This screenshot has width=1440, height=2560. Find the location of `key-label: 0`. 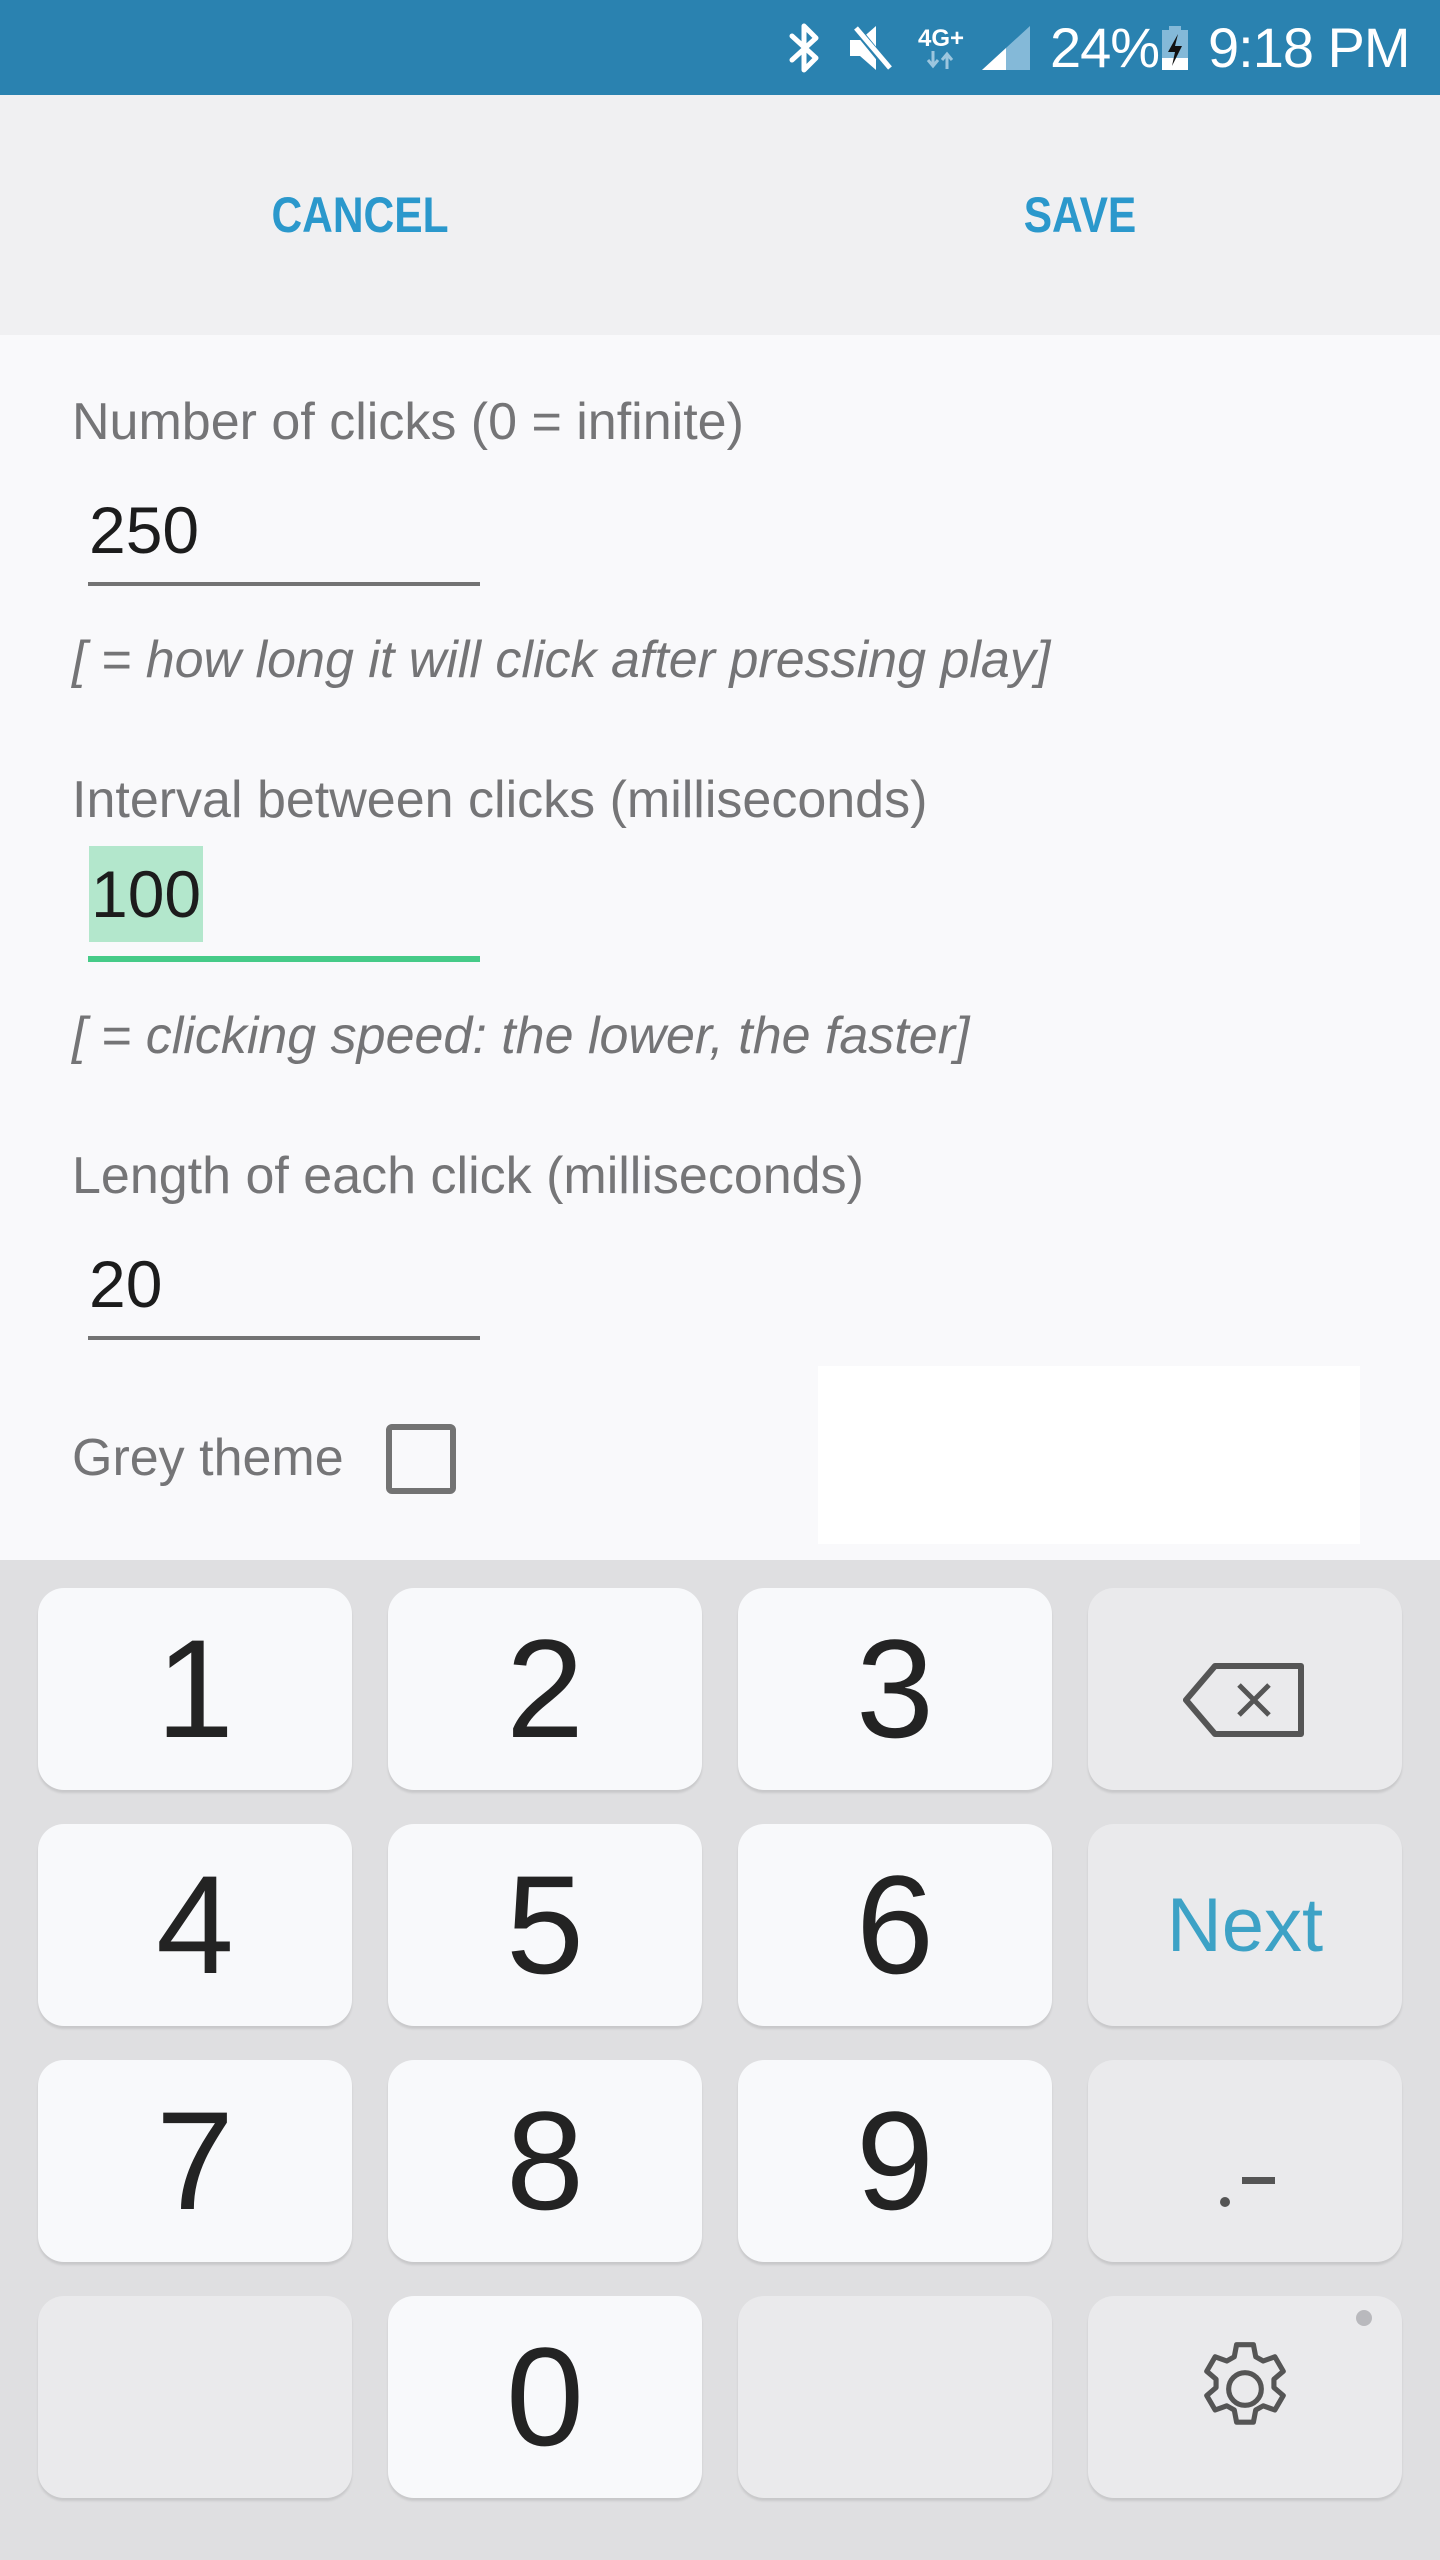

key-label: 0 is located at coordinates (545, 2396).